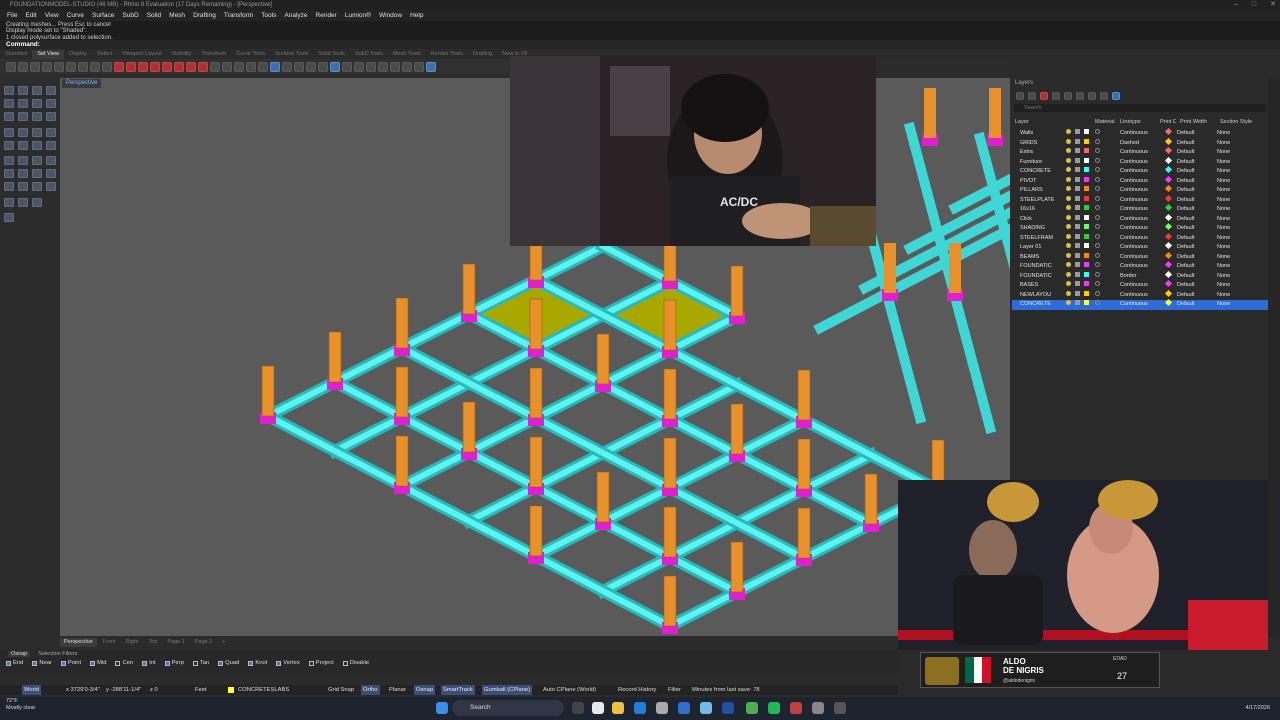 This screenshot has height=720, width=1280. Describe the element at coordinates (51, 145) in the screenshot. I see `boolean-icon` at that location.